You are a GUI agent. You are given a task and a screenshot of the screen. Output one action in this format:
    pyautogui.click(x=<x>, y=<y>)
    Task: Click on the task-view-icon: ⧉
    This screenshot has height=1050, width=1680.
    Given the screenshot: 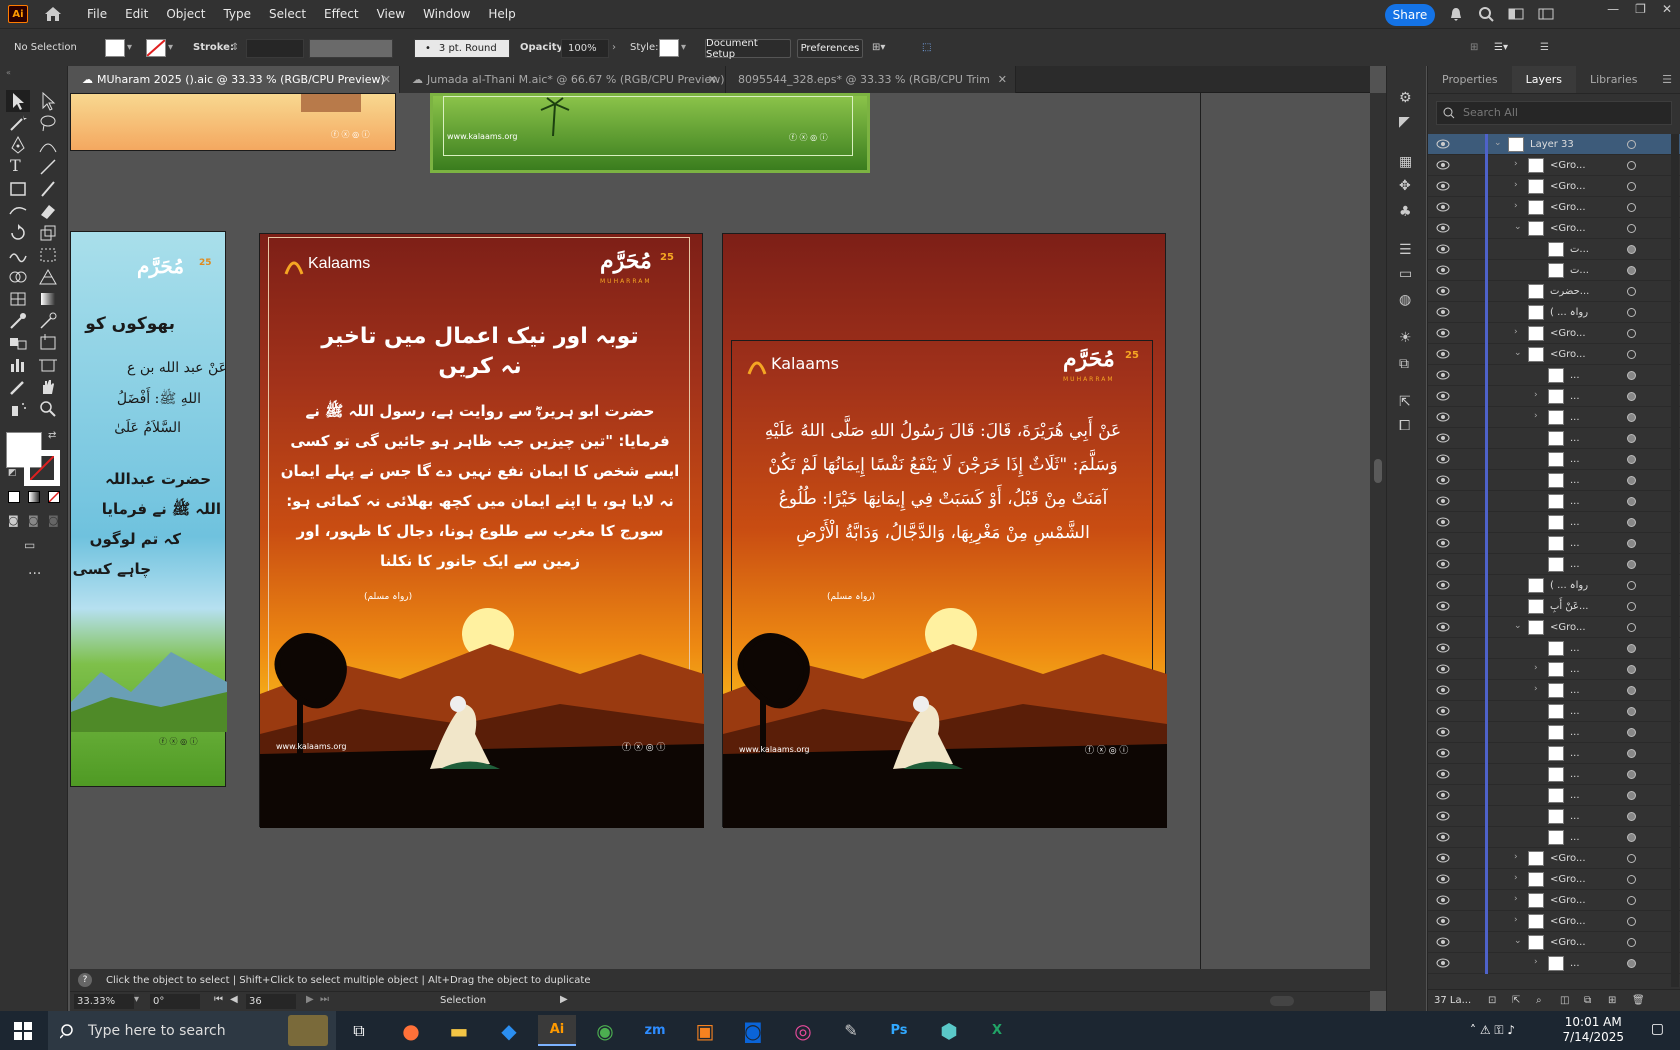 What is the action you would take?
    pyautogui.click(x=359, y=1030)
    